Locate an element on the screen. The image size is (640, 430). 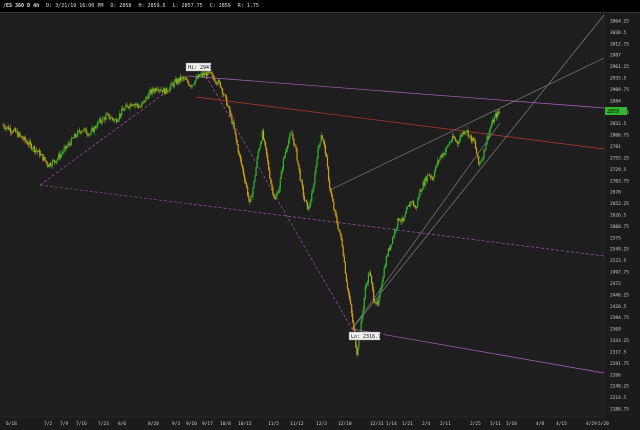
price-tick-label: 2523.5 is located at coordinates (618, 261).